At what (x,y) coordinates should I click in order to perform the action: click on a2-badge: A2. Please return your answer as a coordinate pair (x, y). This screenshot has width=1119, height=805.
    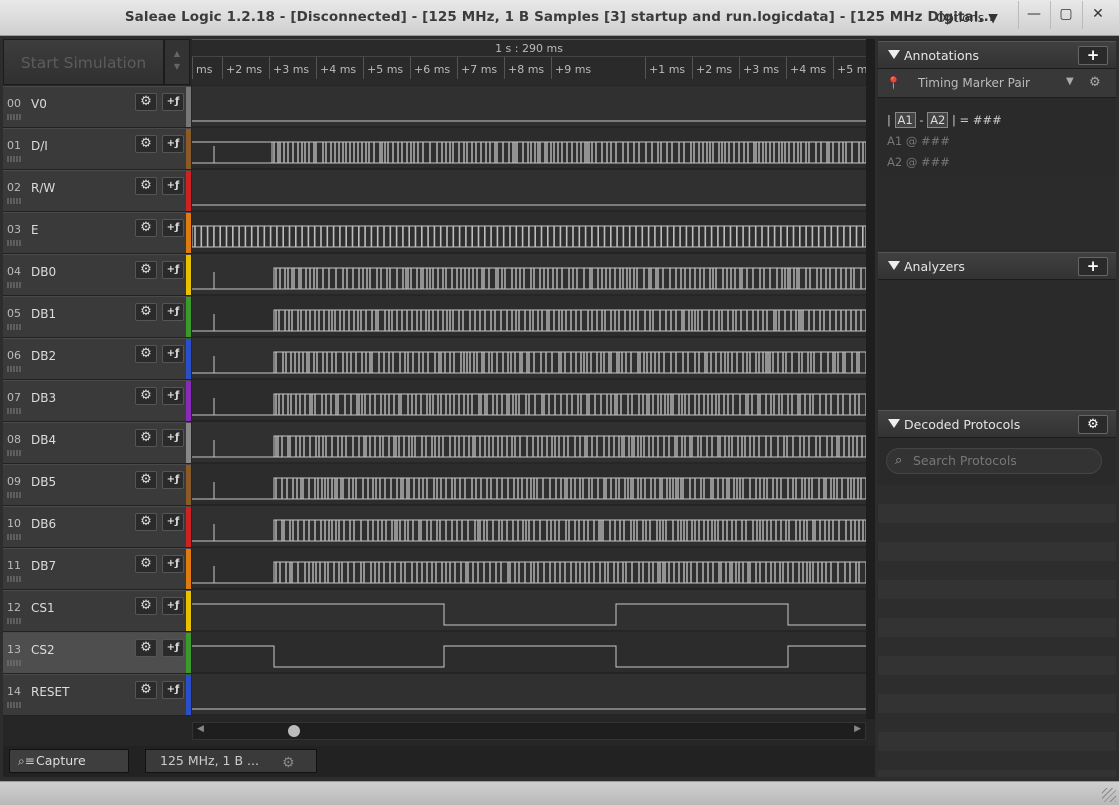
    Looking at the image, I should click on (938, 120).